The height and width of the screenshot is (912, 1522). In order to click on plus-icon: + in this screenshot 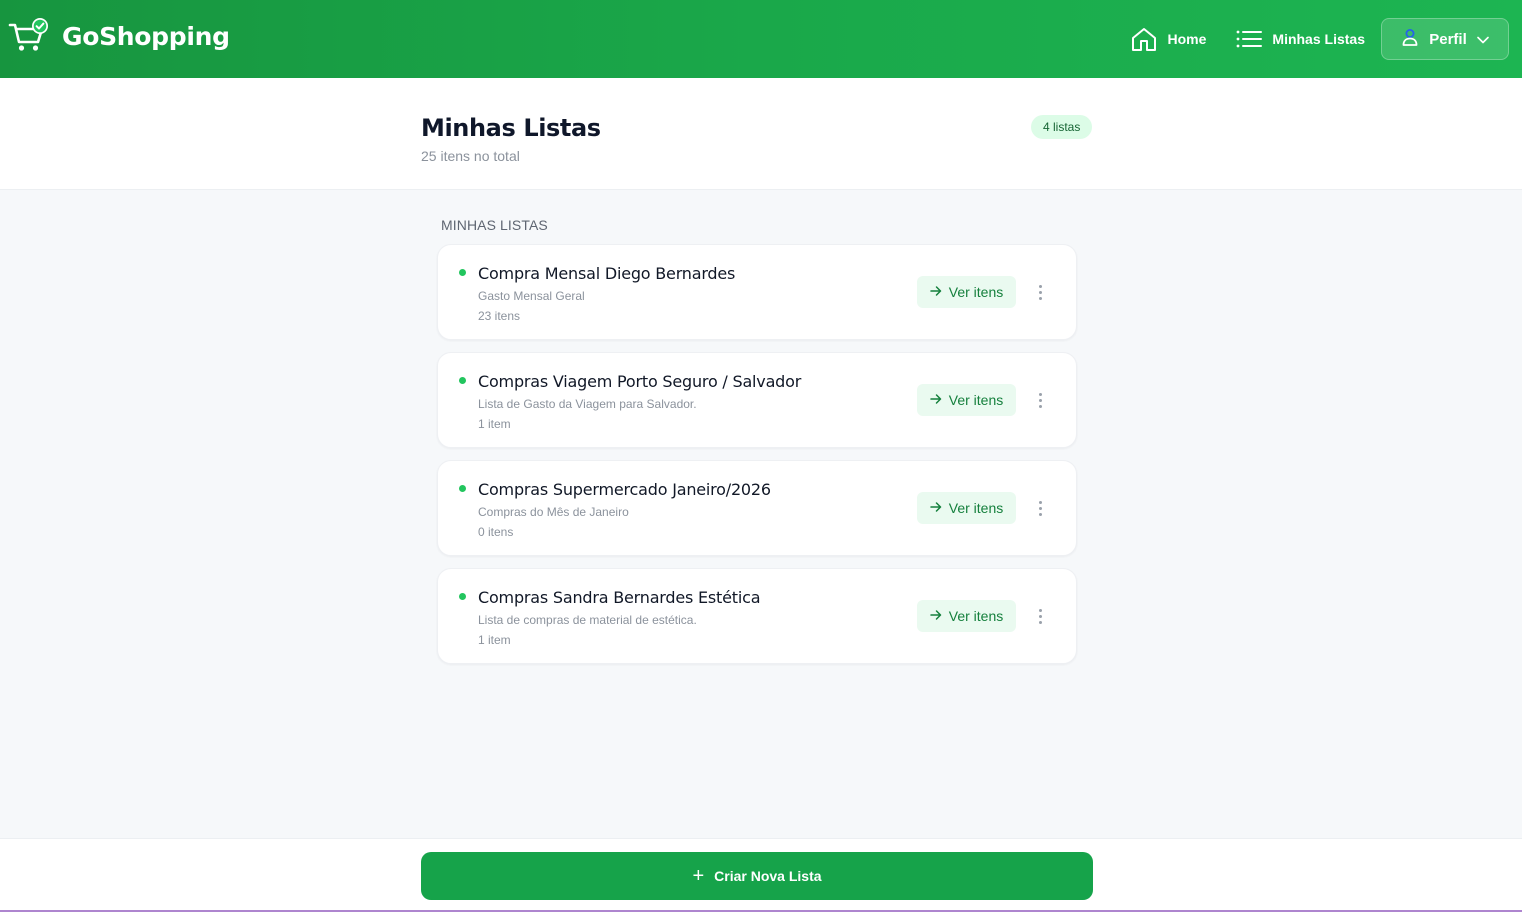, I will do `click(698, 876)`.